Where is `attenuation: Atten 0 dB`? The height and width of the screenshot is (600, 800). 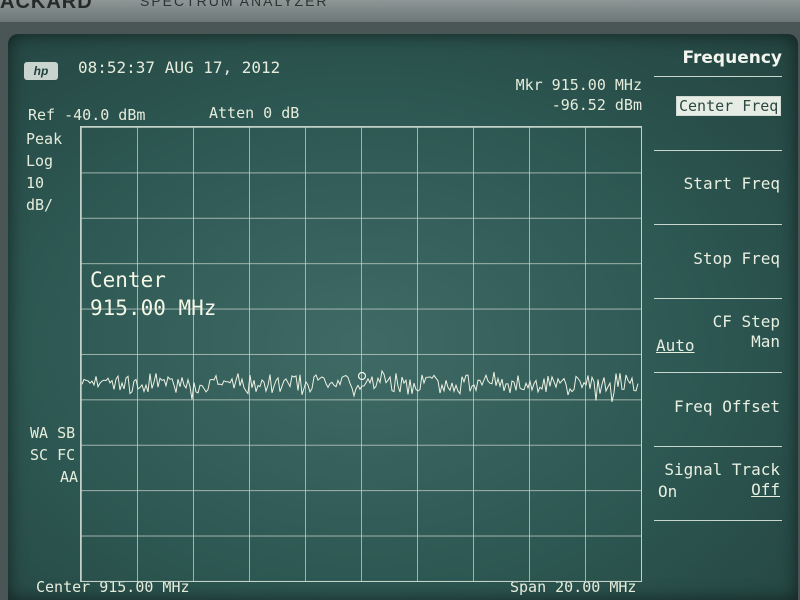 attenuation: Atten 0 dB is located at coordinates (254, 113).